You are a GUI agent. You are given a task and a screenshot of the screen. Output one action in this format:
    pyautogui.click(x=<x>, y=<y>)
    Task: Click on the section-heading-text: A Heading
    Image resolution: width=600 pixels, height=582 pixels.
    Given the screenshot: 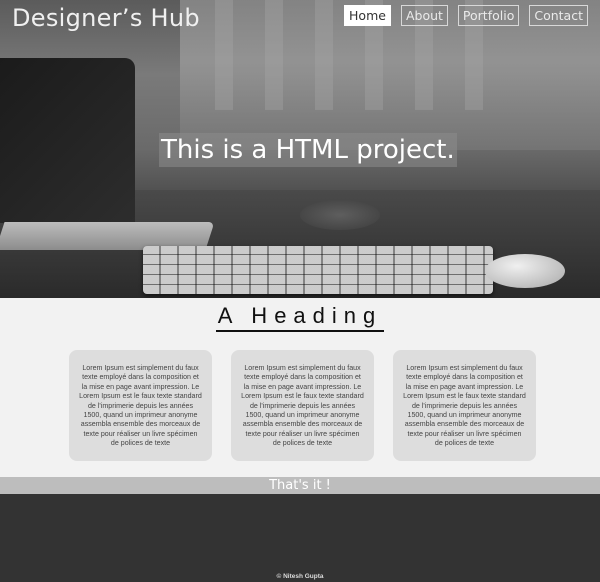 What is the action you would take?
    pyautogui.click(x=300, y=317)
    